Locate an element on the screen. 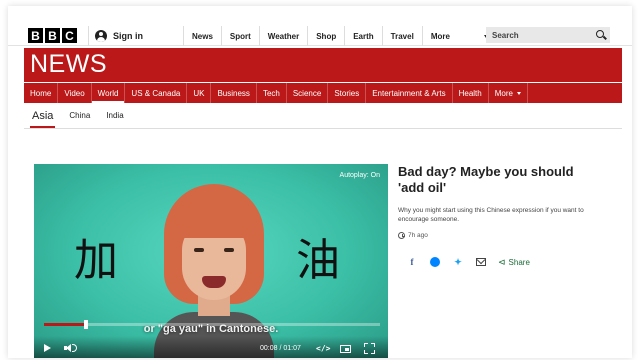 The height and width of the screenshot is (360, 640). chinese-character-left: 加 is located at coordinates (96, 260).